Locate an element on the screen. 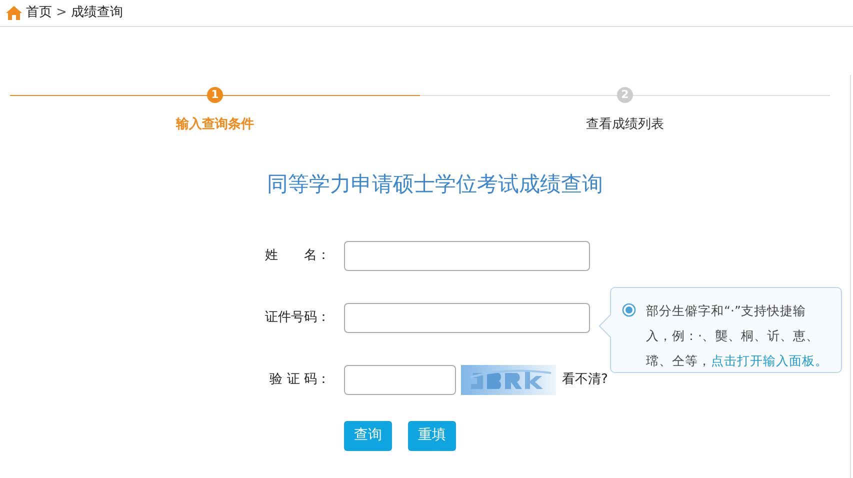  form-button: 重填 is located at coordinates (432, 435).